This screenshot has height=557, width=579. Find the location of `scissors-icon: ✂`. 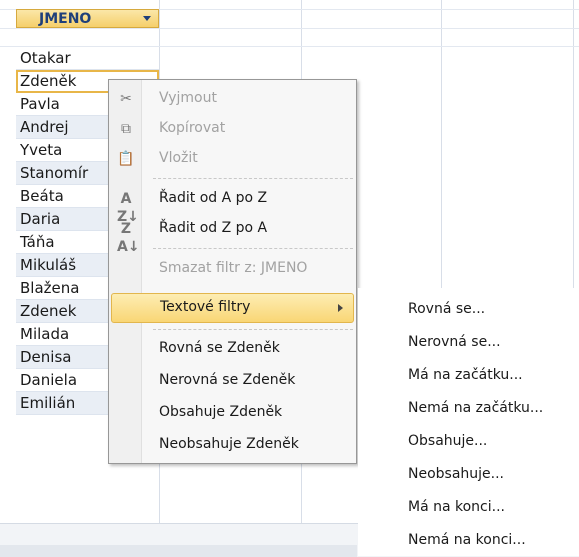

scissors-icon: ✂ is located at coordinates (126, 99).